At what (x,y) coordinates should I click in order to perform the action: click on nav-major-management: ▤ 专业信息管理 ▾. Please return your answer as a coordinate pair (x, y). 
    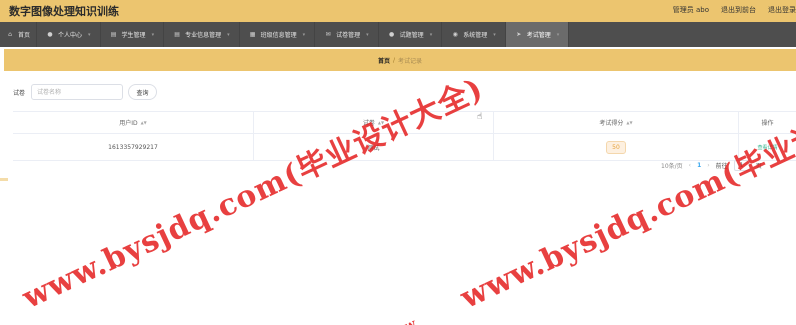
    Looking at the image, I should click on (202, 34).